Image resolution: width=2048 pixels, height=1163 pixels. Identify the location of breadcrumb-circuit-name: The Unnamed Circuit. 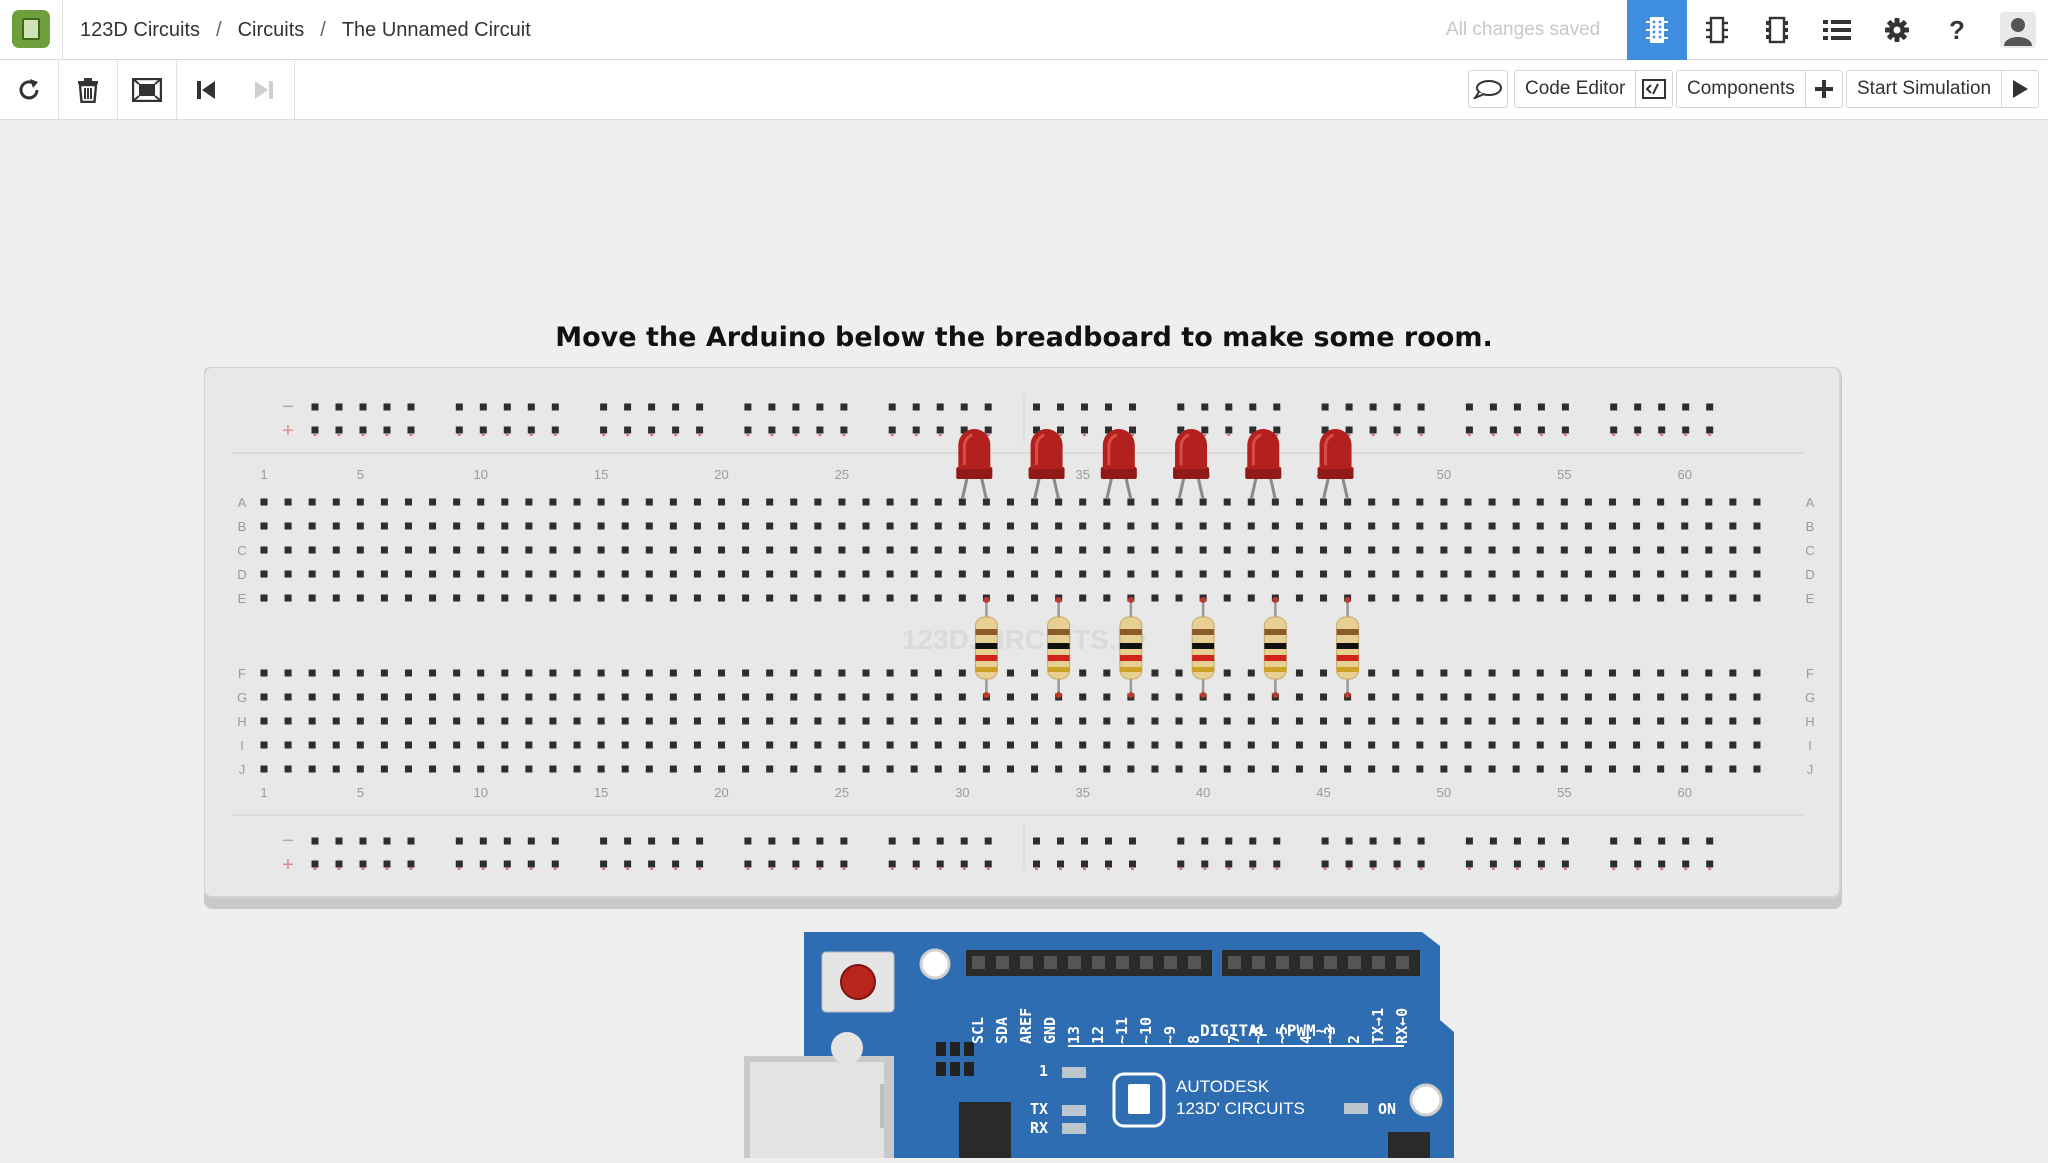
(436, 30).